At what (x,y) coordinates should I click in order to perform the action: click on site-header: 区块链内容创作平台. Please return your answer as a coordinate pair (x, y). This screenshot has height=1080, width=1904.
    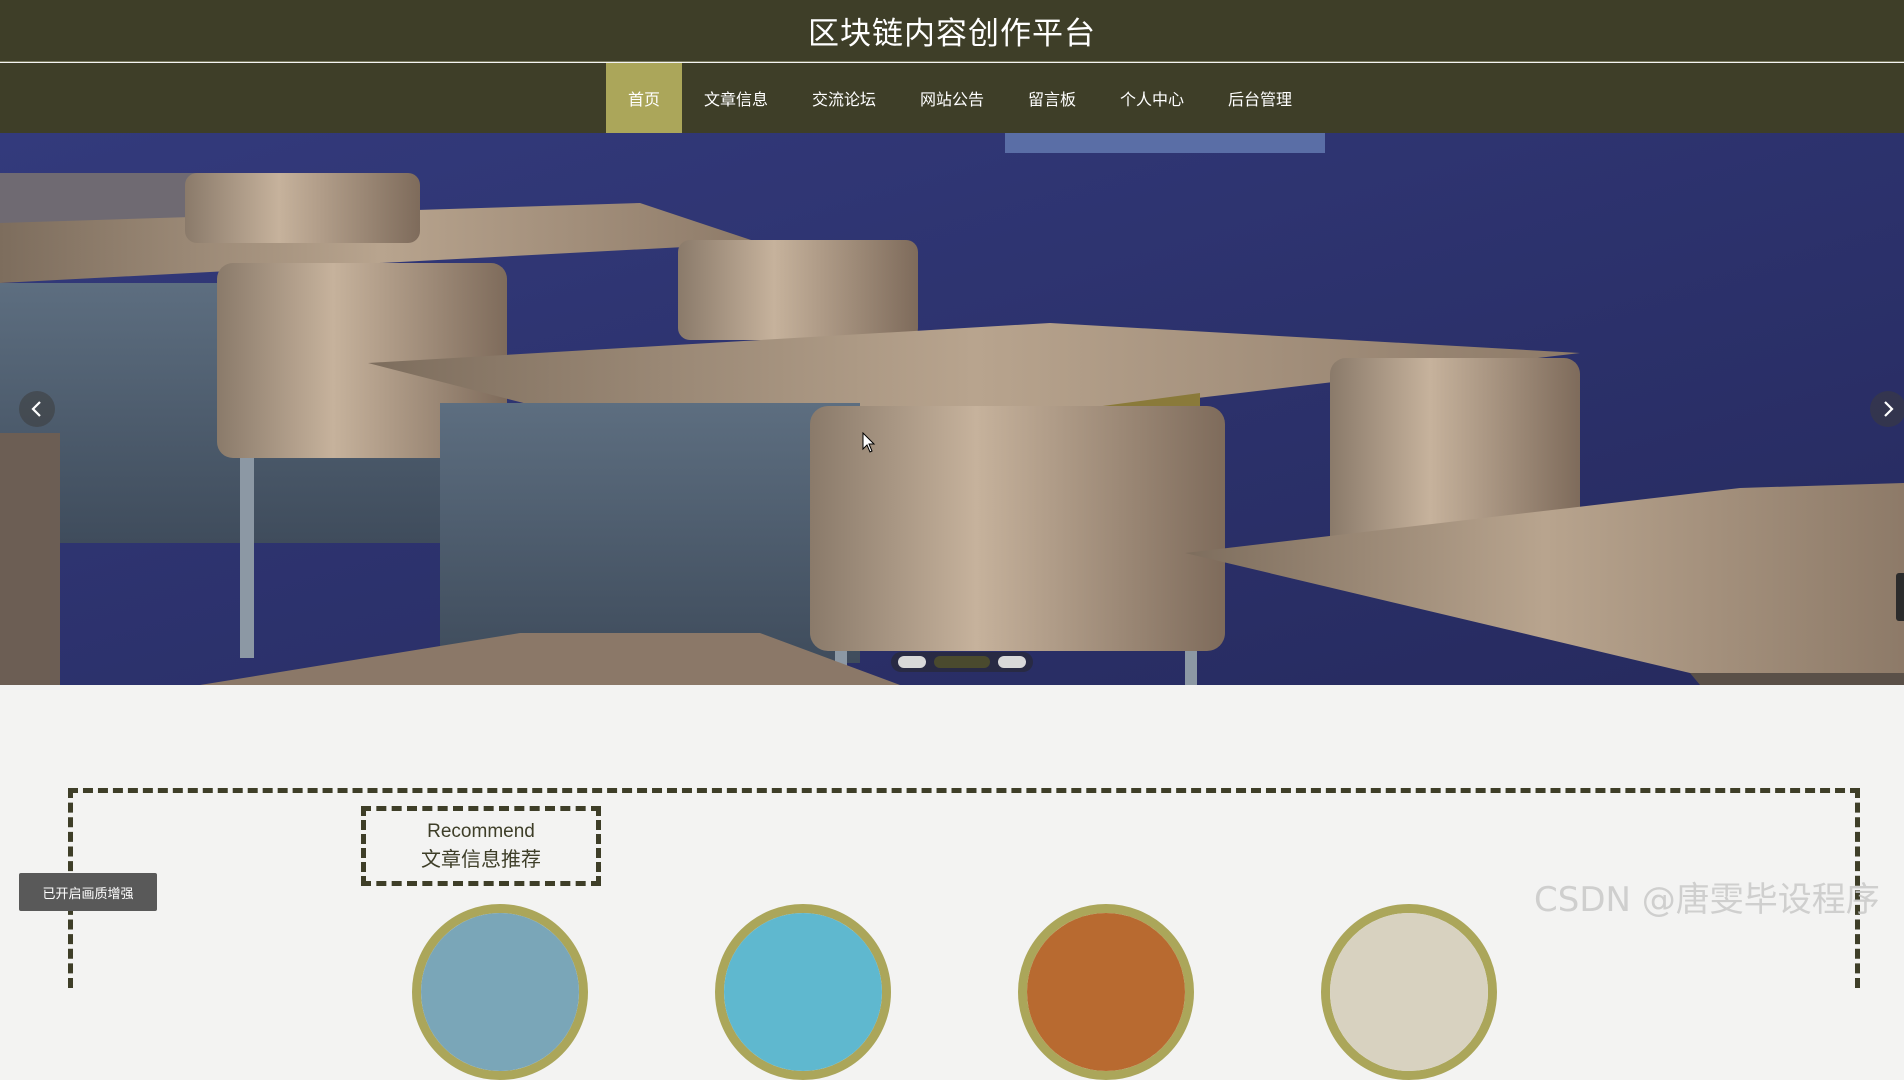
    Looking at the image, I should click on (952, 31).